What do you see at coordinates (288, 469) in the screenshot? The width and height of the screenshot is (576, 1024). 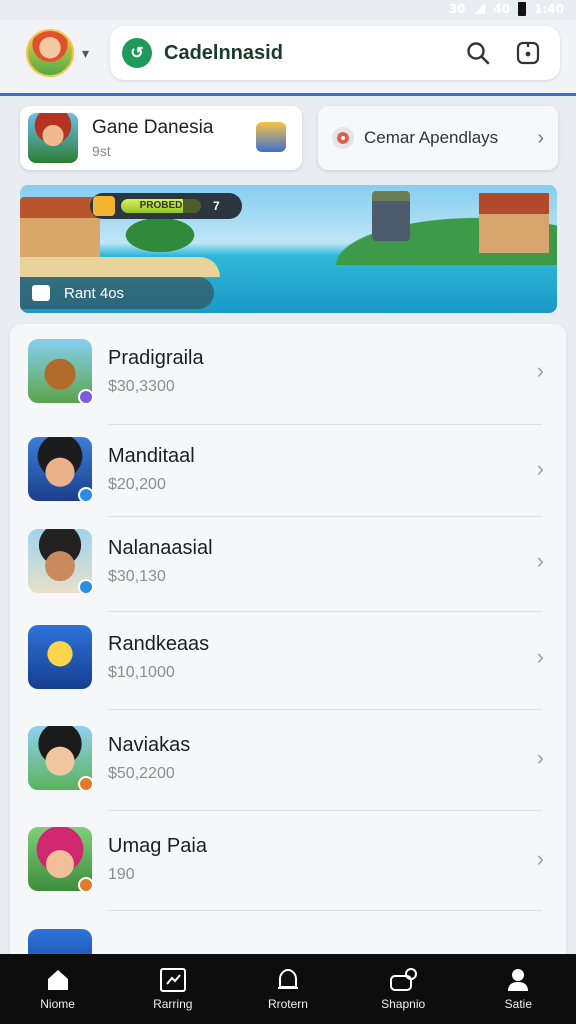 I see `list-item: Manditaal $20,200 ›` at bounding box center [288, 469].